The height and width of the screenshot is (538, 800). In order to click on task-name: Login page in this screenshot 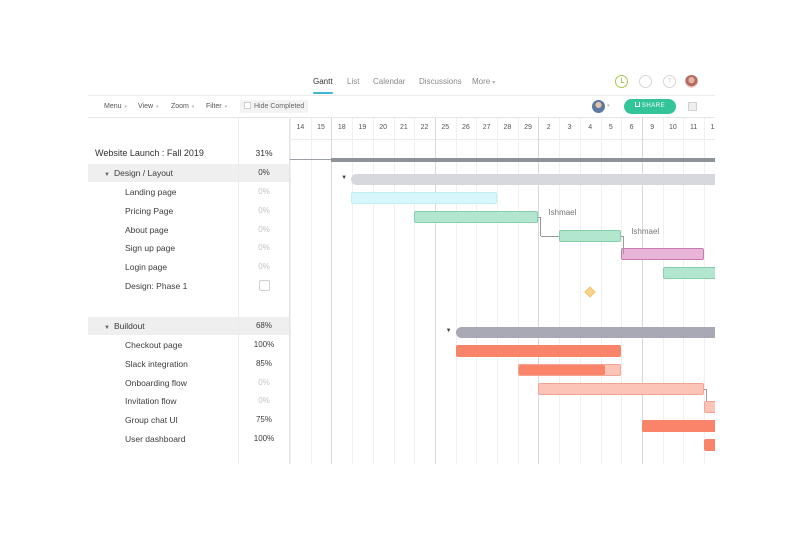, I will do `click(146, 267)`.